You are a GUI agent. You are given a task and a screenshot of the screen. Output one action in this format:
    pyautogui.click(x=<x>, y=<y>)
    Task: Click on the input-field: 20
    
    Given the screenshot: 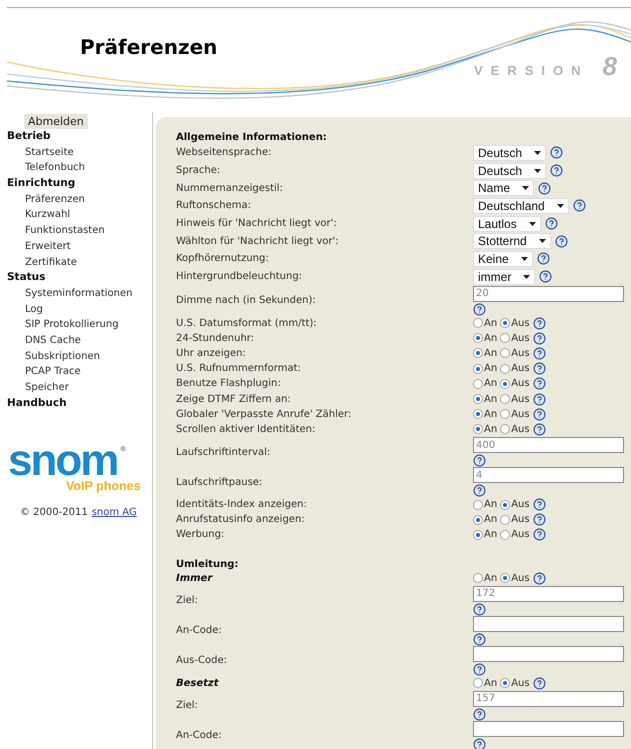 What is the action you would take?
    pyautogui.click(x=548, y=294)
    